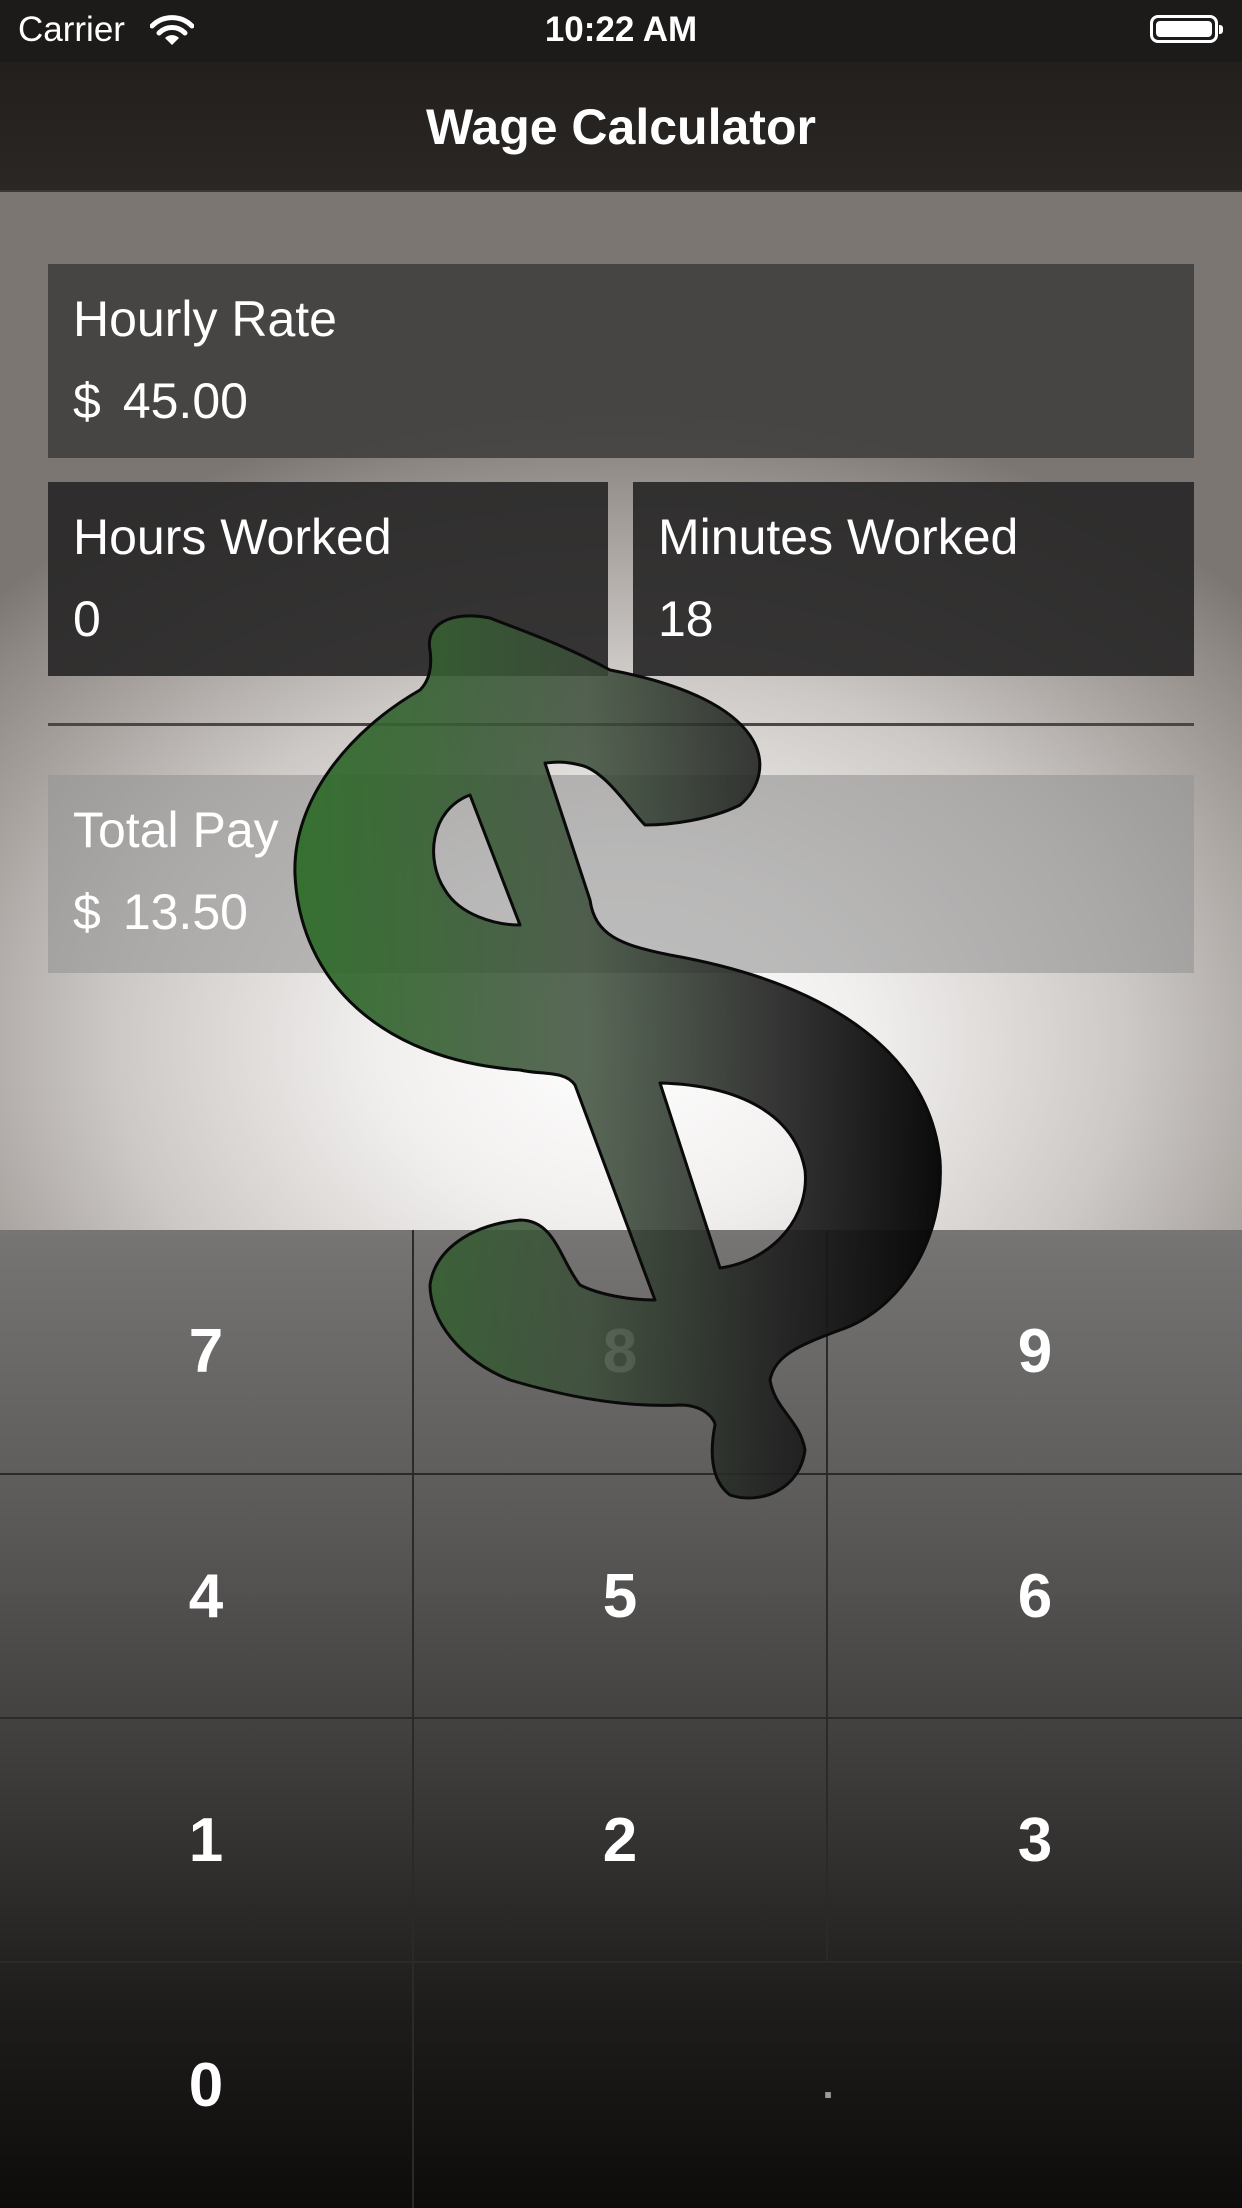  Describe the element at coordinates (621, 724) in the screenshot. I see `divider` at that location.